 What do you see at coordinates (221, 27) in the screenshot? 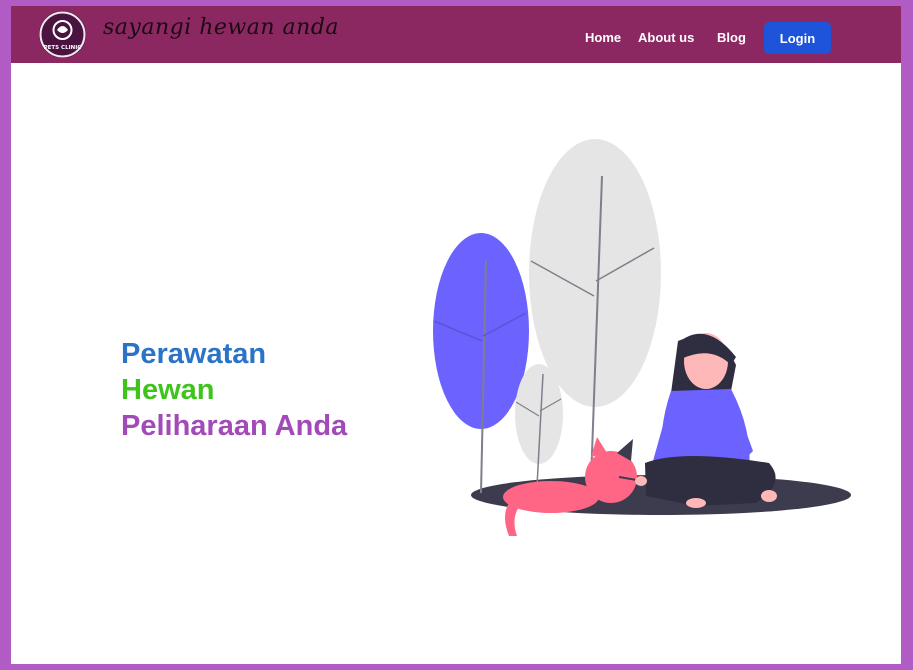
I see `tagline: sayangi hewan anda` at bounding box center [221, 27].